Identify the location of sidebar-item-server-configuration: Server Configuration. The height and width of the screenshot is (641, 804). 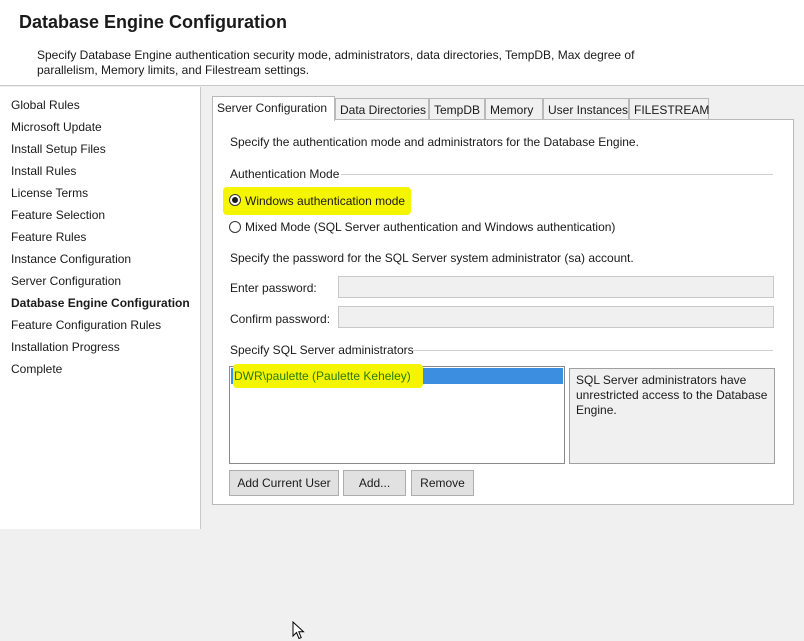
(66, 281).